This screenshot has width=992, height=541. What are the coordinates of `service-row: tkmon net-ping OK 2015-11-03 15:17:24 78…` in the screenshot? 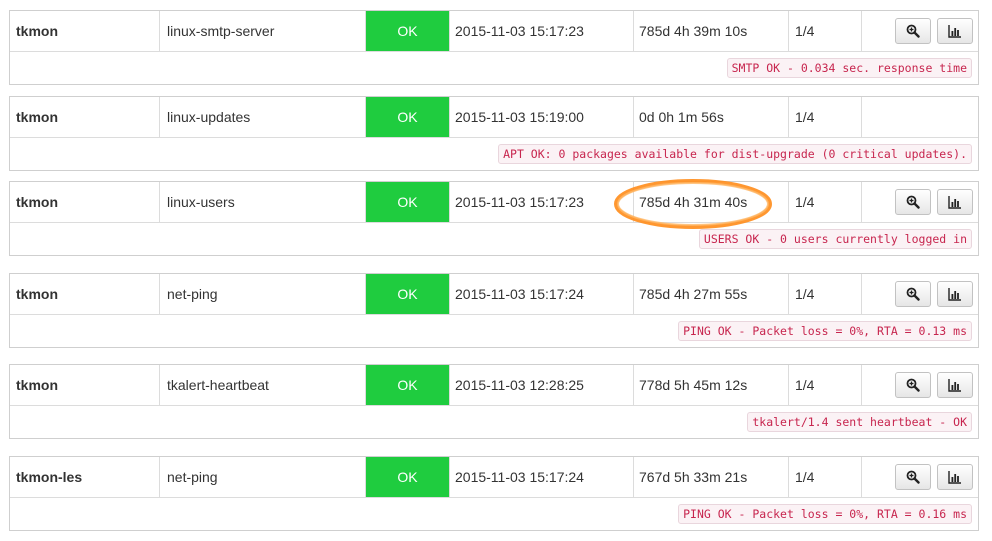 It's located at (494, 294).